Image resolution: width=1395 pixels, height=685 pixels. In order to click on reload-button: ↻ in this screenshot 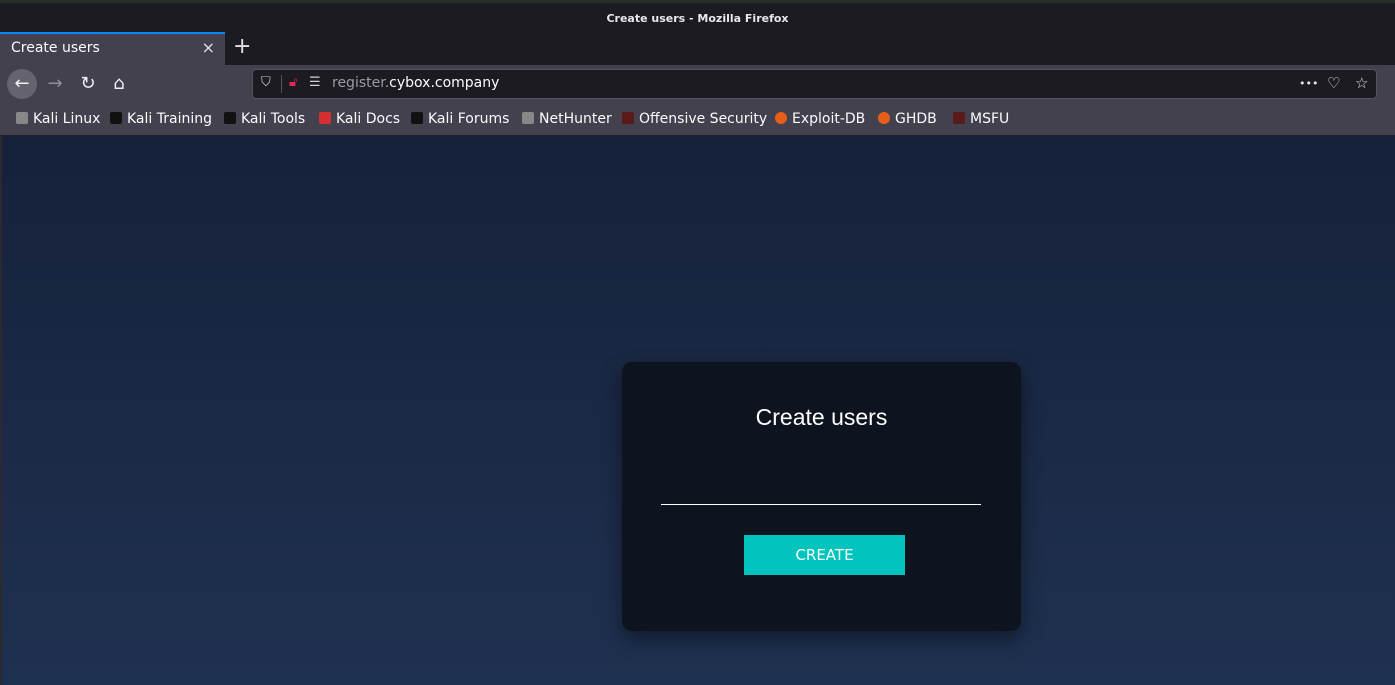, I will do `click(88, 84)`.